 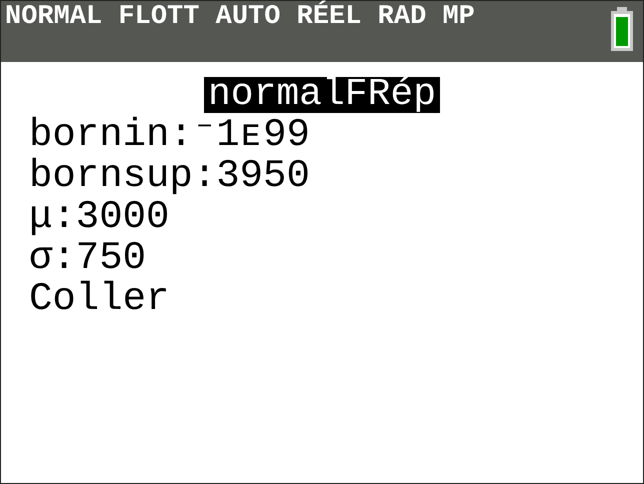 I want to click on menu-line: Coller, so click(x=99, y=299).